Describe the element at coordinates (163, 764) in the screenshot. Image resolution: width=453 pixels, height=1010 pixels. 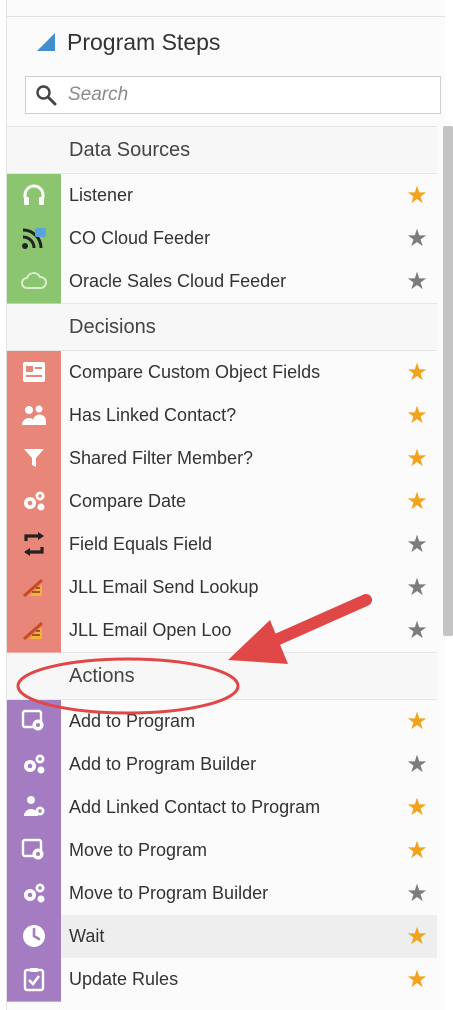
I see `step-label: Add to Program Builder` at that location.